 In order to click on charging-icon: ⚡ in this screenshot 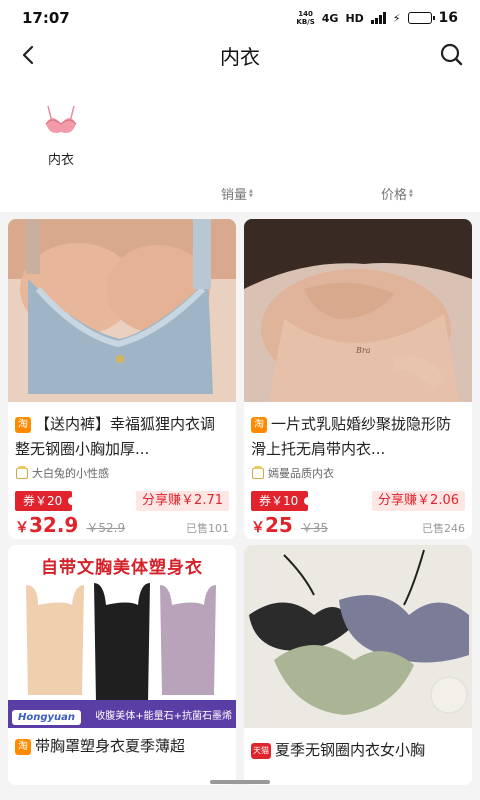, I will do `click(396, 18)`.